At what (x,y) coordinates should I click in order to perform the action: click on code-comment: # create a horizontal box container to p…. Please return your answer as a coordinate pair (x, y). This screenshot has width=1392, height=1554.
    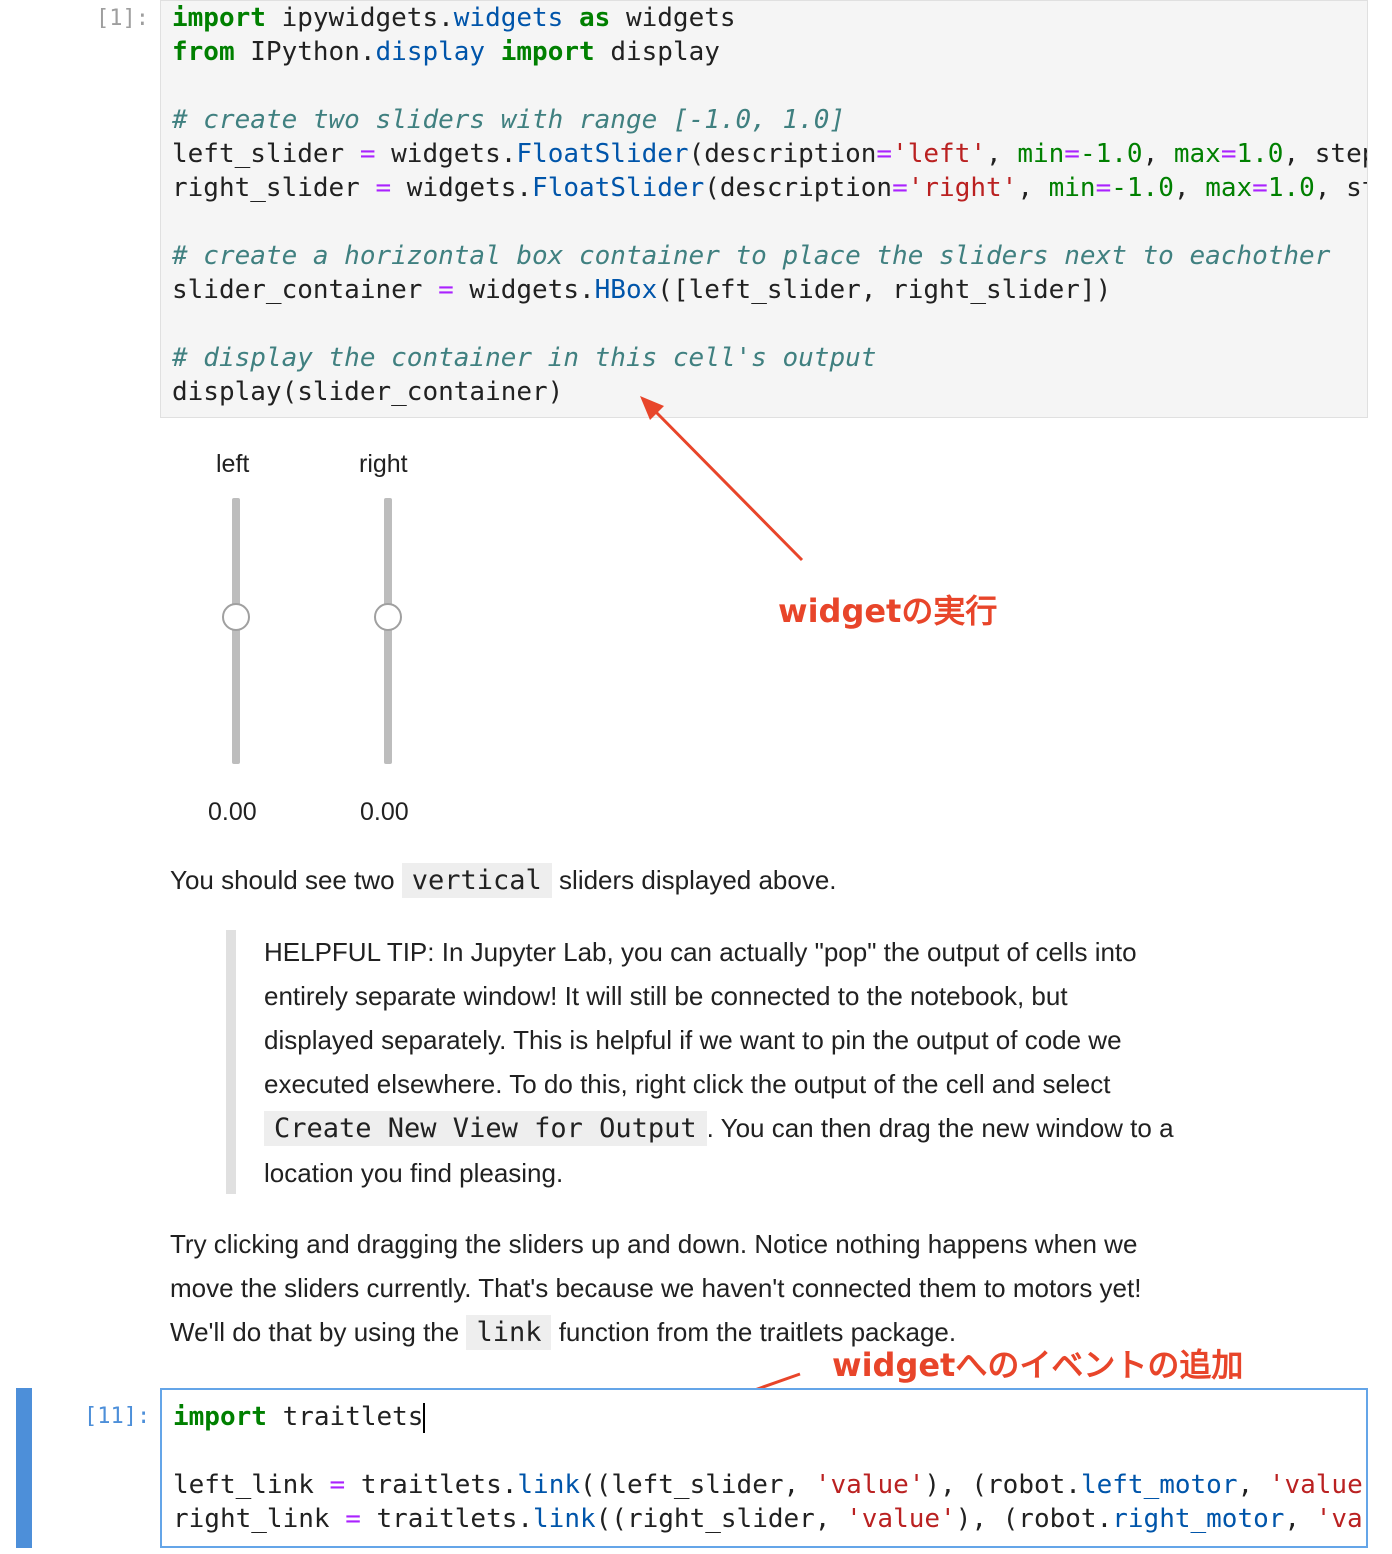
    Looking at the image, I should click on (751, 256).